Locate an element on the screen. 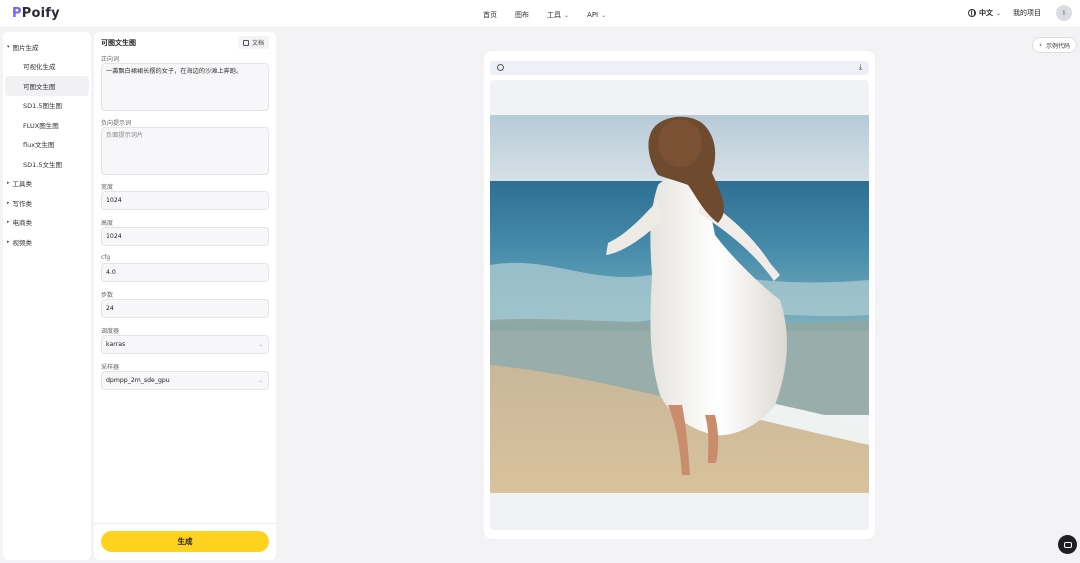  language-switcher: 中文 ⌄ is located at coordinates (984, 13).